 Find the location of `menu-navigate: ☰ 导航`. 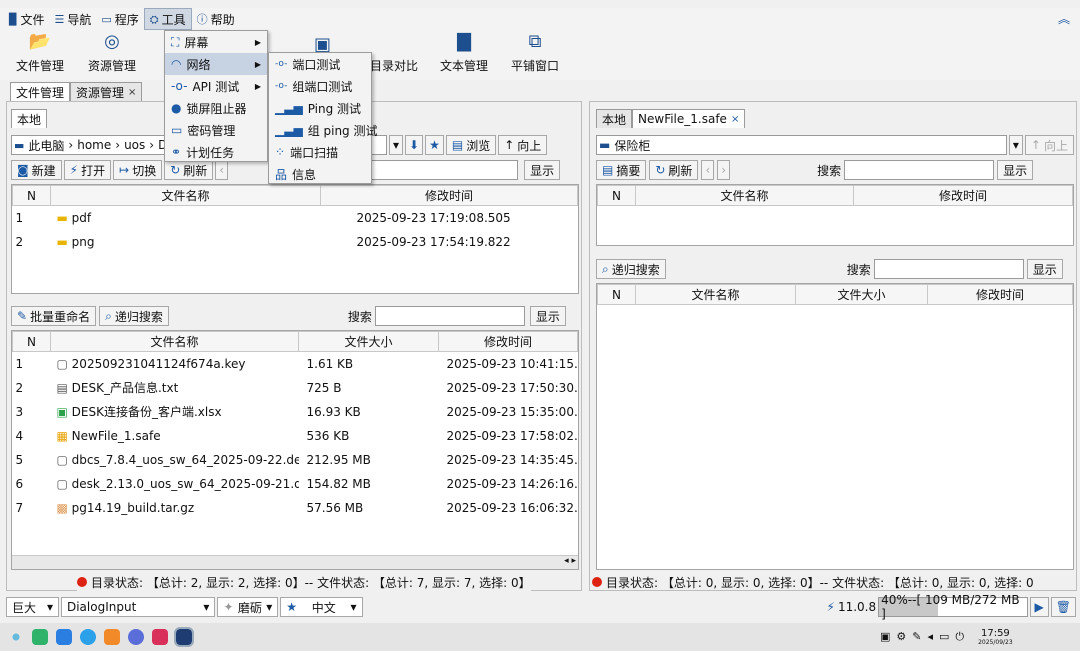

menu-navigate: ☰ 导航 is located at coordinates (72, 19).